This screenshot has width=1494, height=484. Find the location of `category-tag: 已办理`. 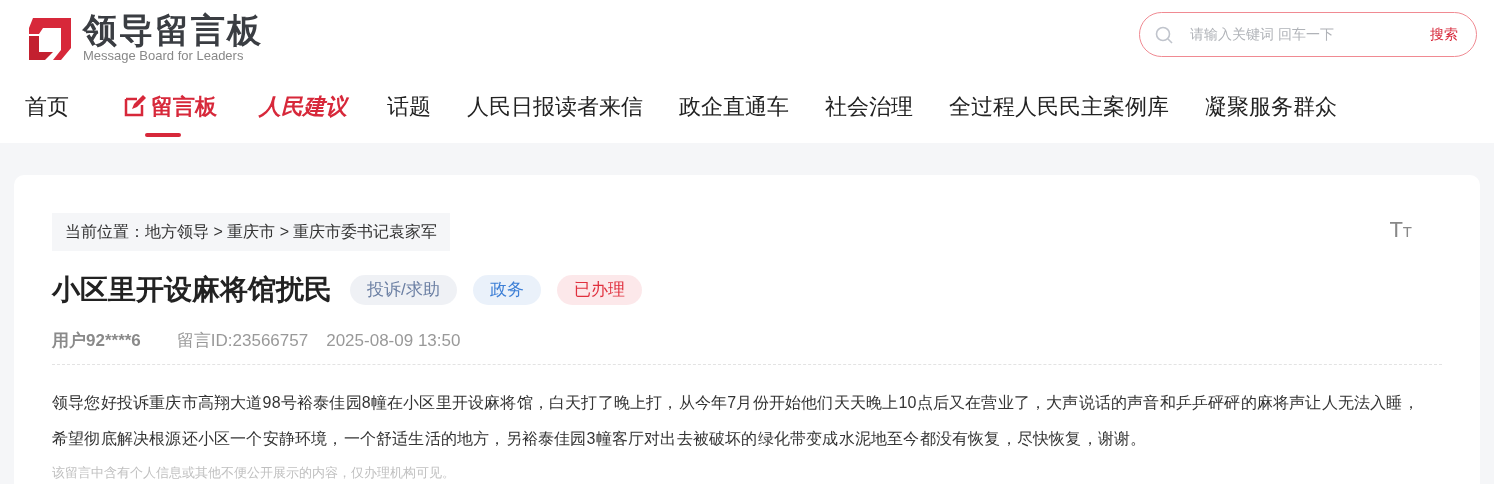

category-tag: 已办理 is located at coordinates (599, 290).